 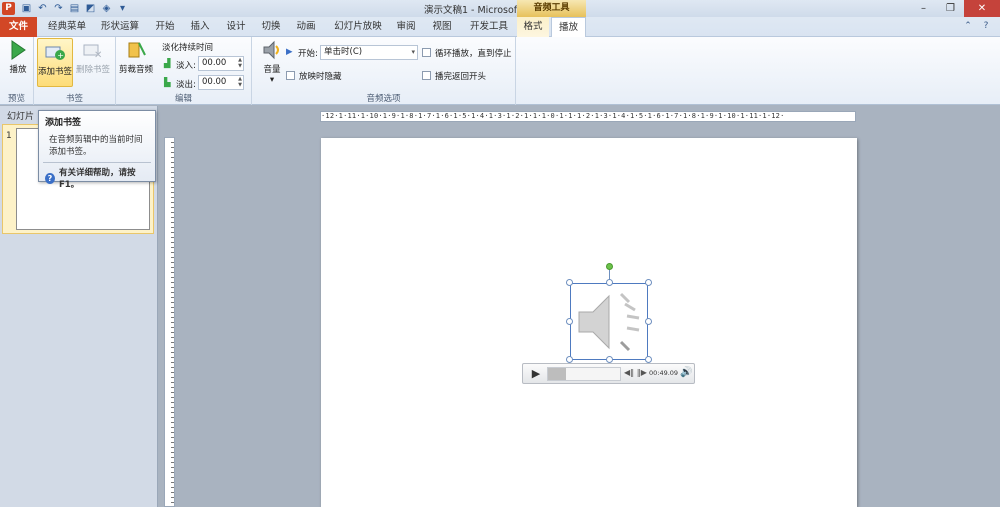 I want to click on player-progress-track, so click(x=584, y=374).